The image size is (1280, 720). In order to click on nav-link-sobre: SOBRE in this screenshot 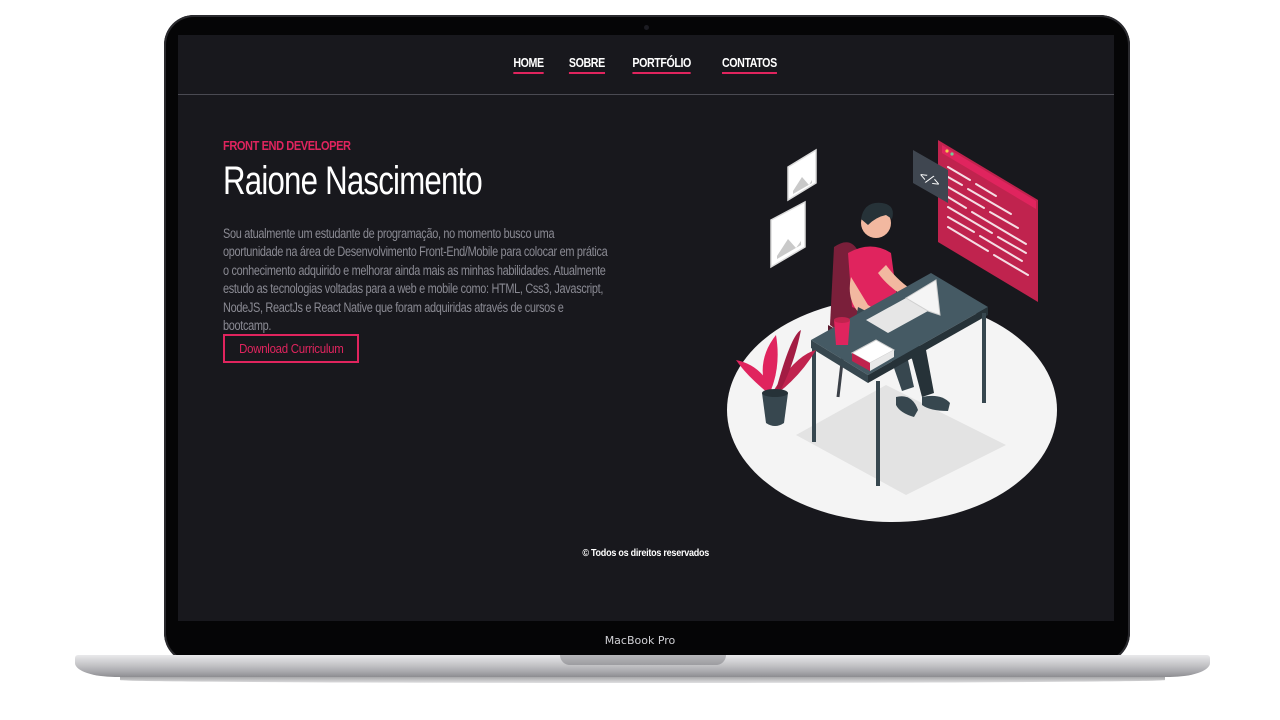, I will do `click(586, 64)`.